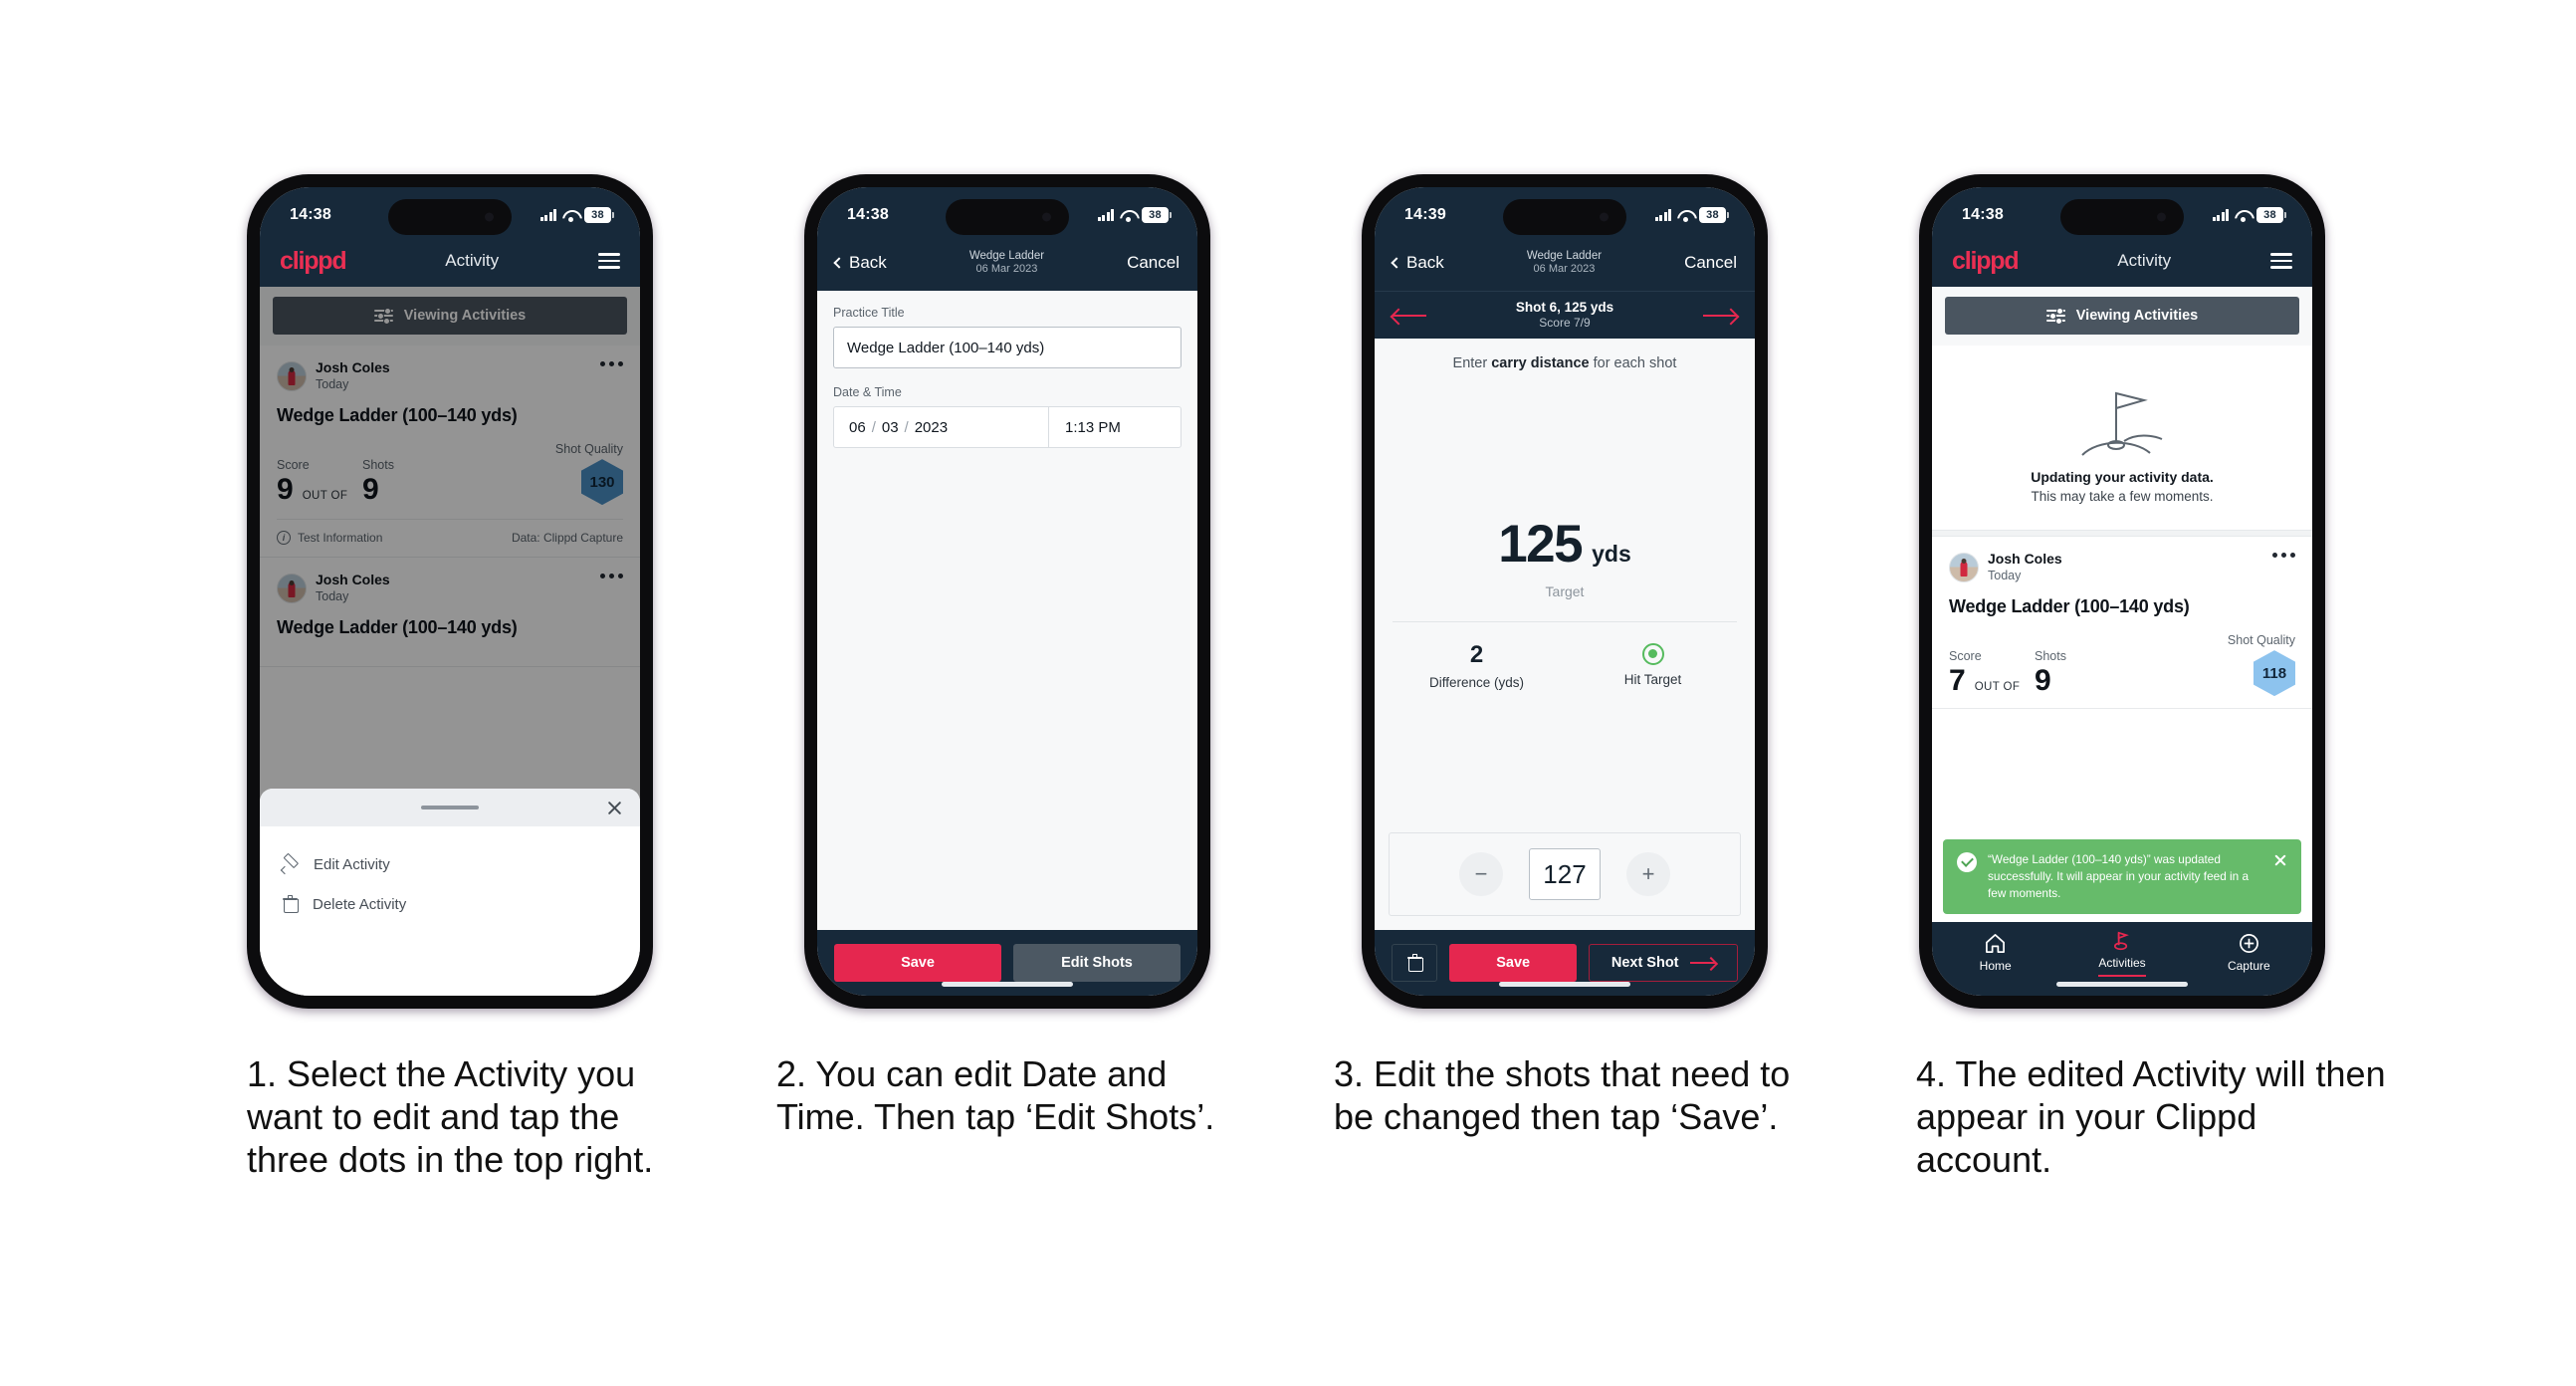  What do you see at coordinates (2122, 217) in the screenshot?
I see `notch` at bounding box center [2122, 217].